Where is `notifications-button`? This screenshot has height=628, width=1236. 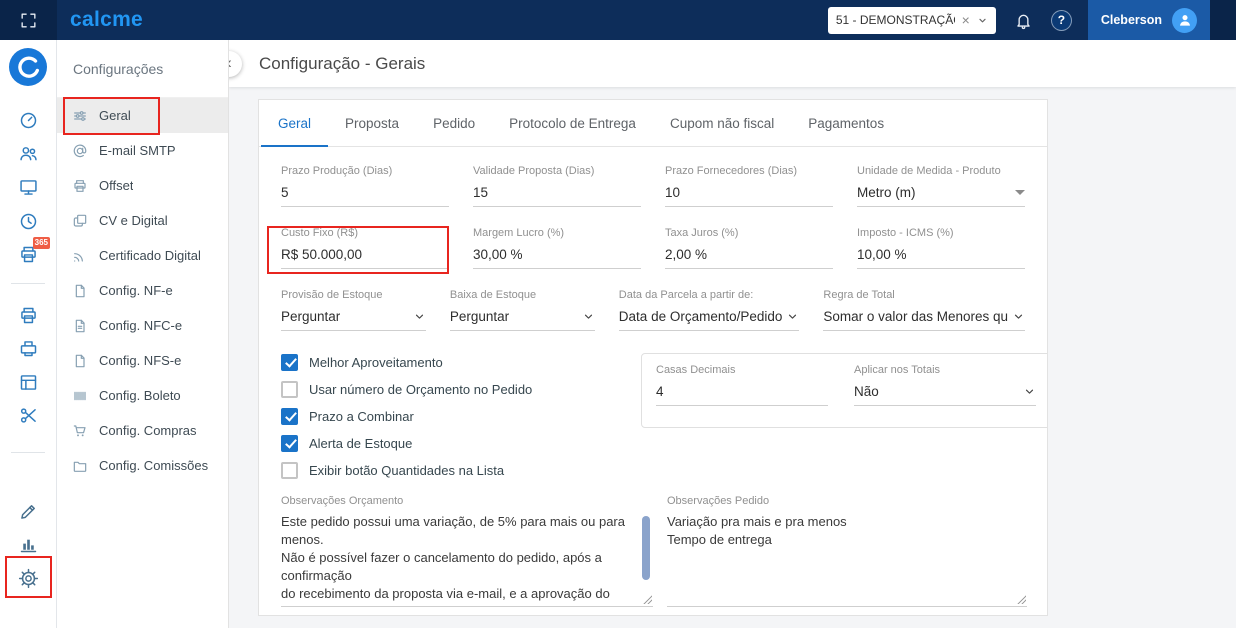 notifications-button is located at coordinates (1023, 20).